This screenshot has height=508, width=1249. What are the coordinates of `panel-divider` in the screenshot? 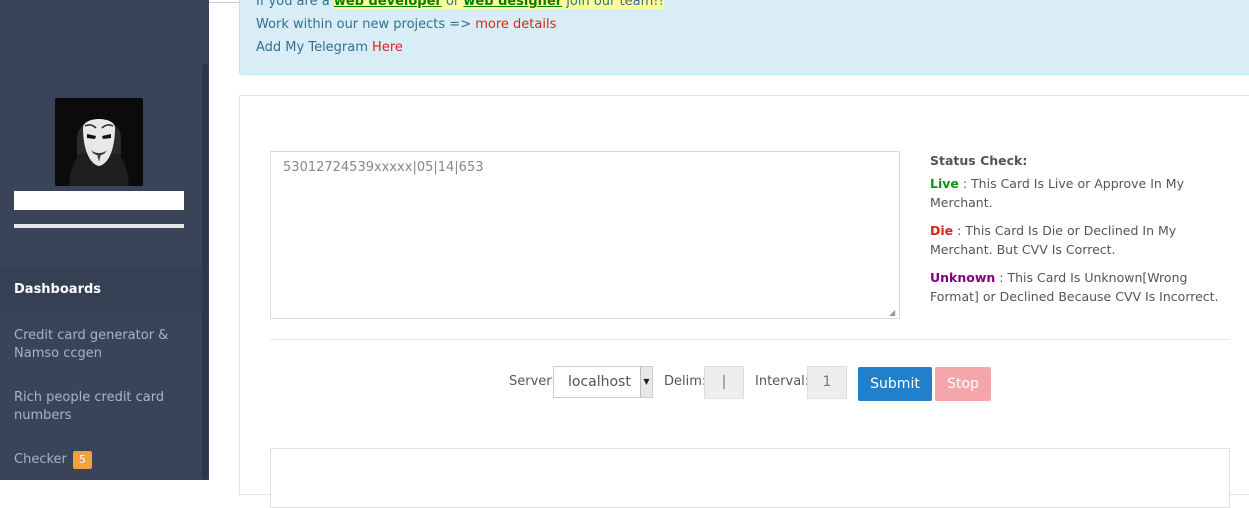 It's located at (750, 339).